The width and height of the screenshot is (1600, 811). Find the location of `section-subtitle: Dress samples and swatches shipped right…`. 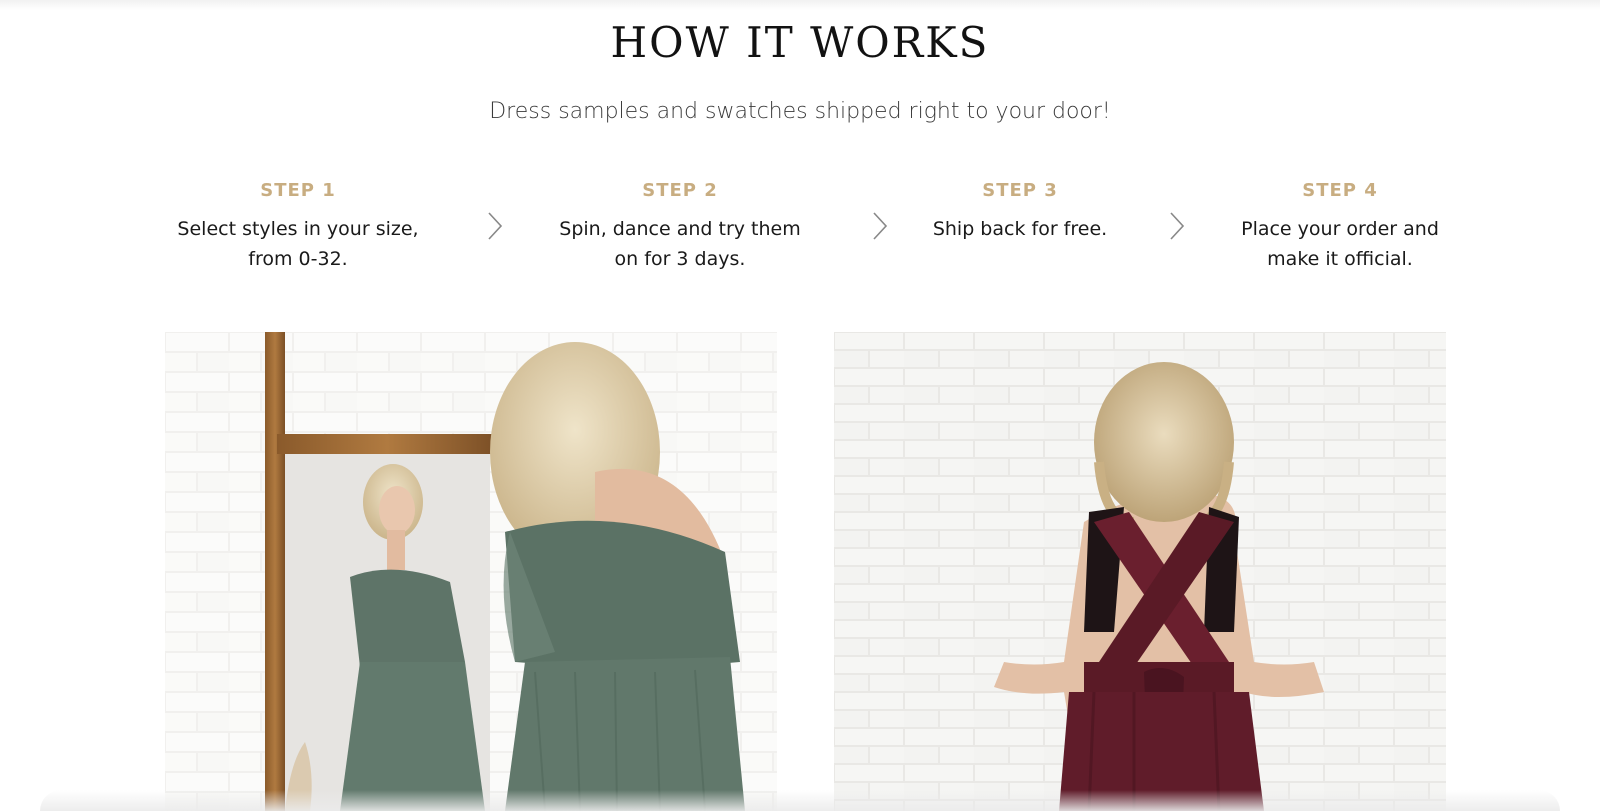

section-subtitle: Dress samples and swatches shipped right… is located at coordinates (800, 111).